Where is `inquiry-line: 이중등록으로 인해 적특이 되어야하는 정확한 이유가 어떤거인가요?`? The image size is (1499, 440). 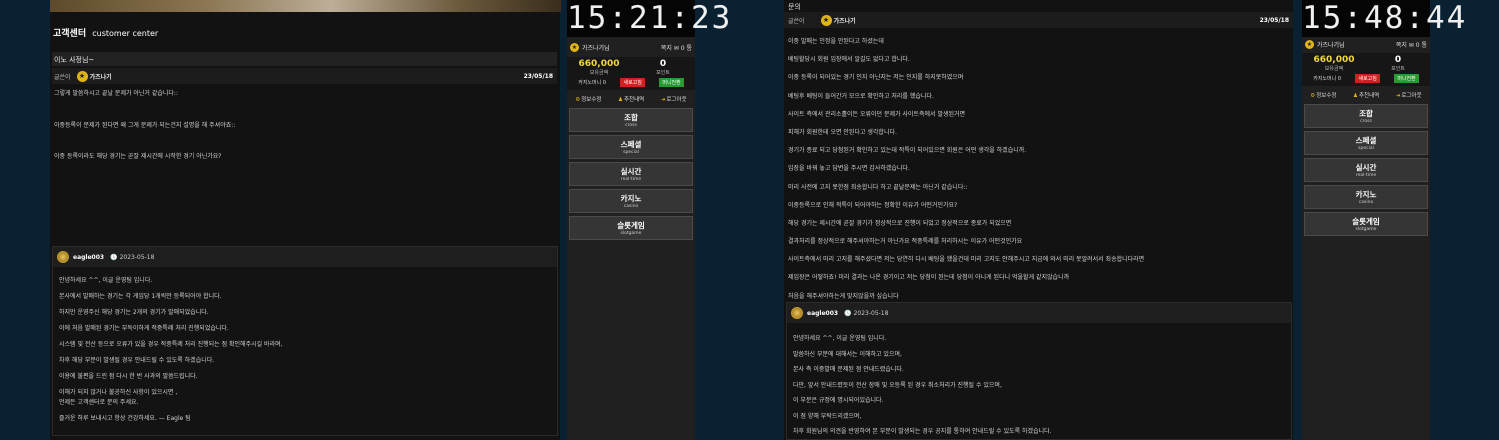
inquiry-line: 이중등록으로 인해 적특이 되어야하는 정확한 이유가 어떤거인가요? is located at coordinates (873, 205).